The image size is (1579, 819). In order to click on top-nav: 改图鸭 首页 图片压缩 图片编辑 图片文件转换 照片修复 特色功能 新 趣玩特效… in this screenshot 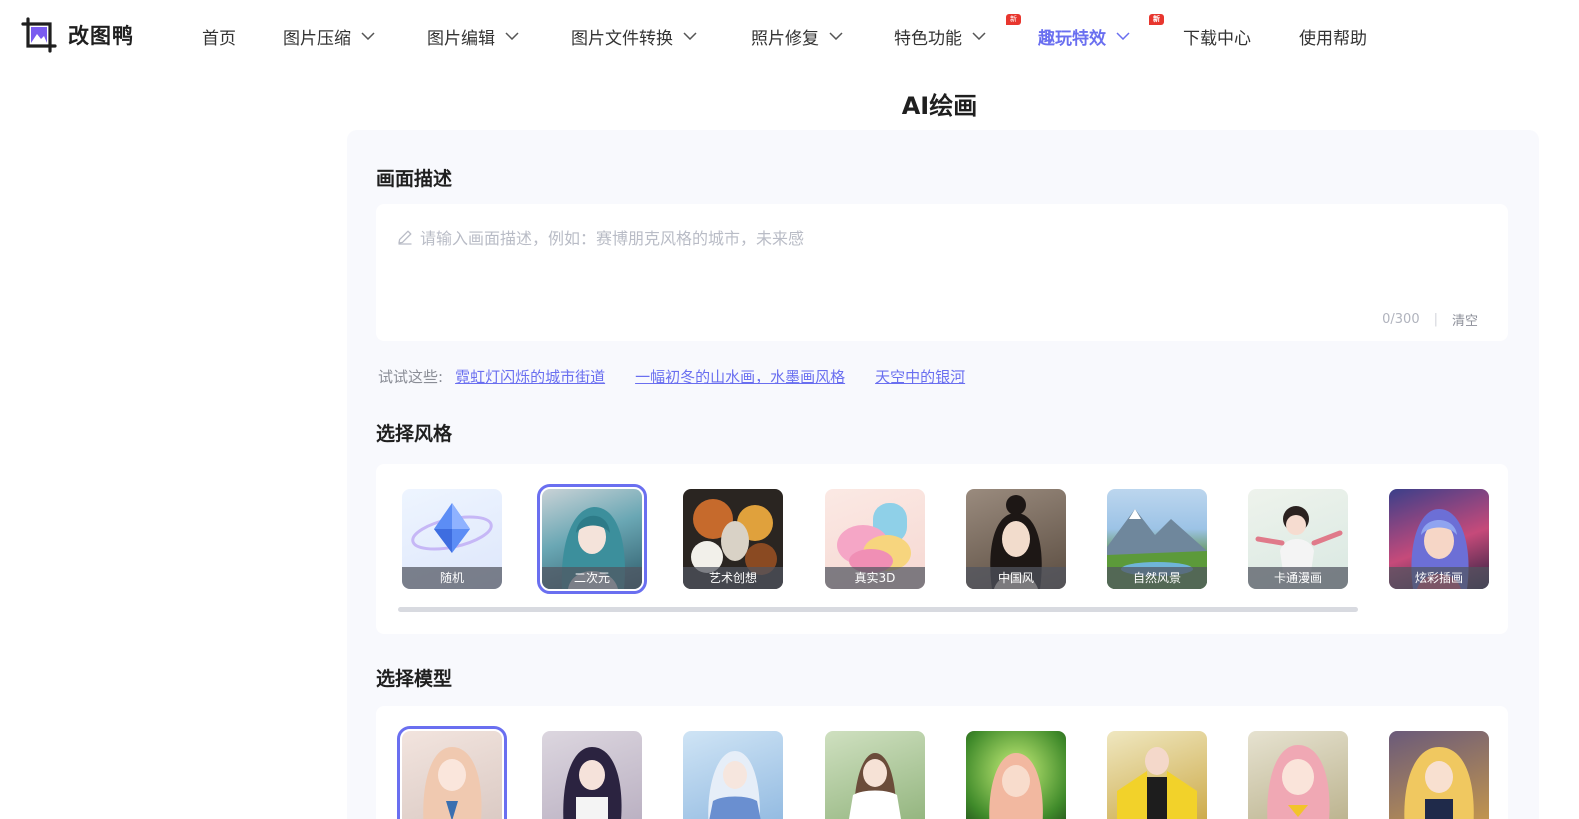, I will do `click(789, 36)`.